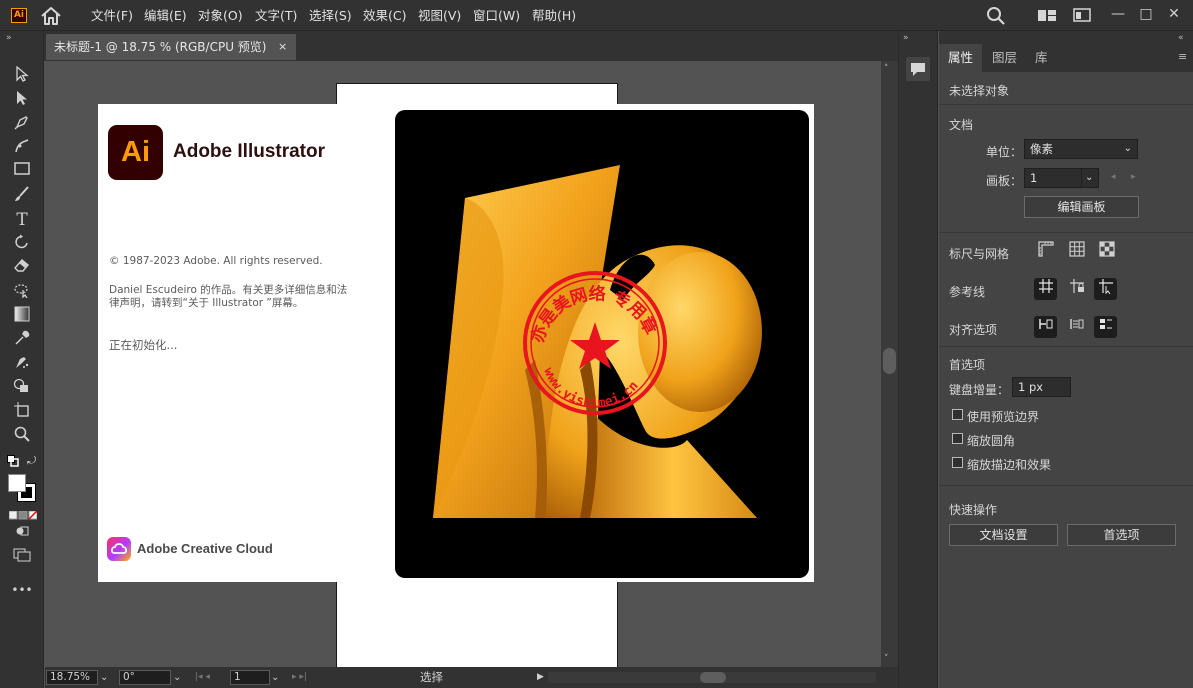 Image resolution: width=1193 pixels, height=688 pixels. I want to click on artboard-number-input: 1, so click(1053, 178).